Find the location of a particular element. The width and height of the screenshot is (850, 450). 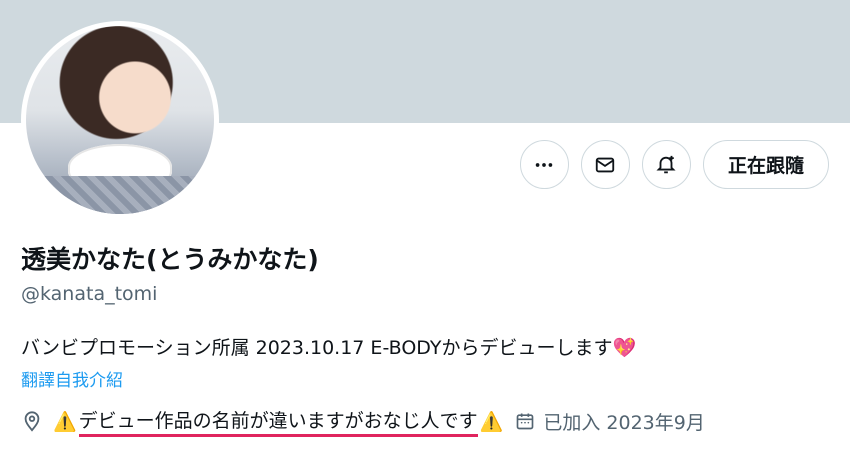

joined-text: 已加入 2023年9月 is located at coordinates (624, 422).